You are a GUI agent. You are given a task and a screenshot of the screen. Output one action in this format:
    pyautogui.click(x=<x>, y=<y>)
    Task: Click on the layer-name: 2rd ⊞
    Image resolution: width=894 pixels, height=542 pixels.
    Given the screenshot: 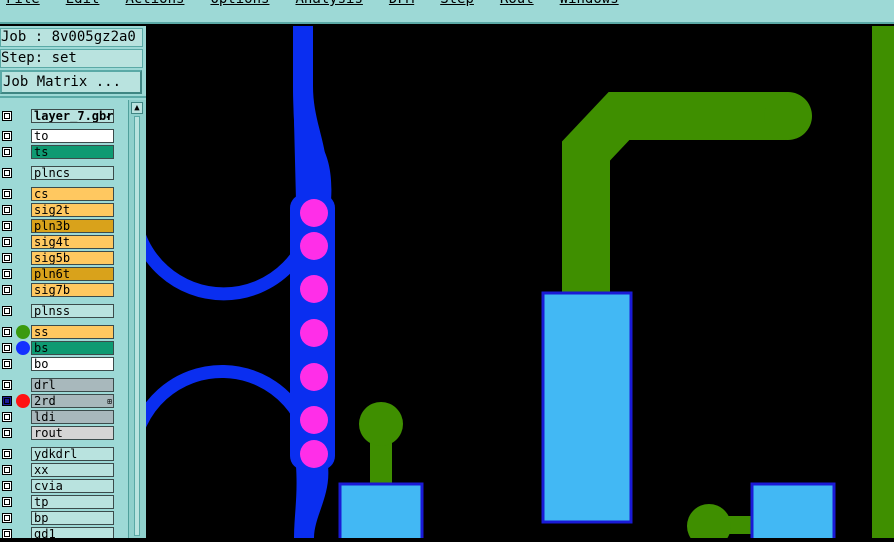 What is the action you would take?
    pyautogui.click(x=72, y=401)
    